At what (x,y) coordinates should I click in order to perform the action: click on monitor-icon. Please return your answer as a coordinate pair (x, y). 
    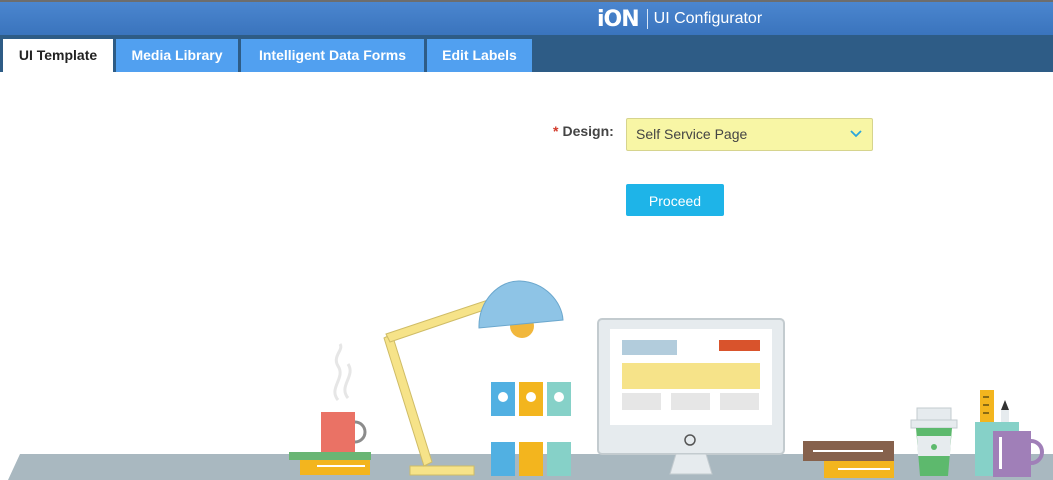
    Looking at the image, I should click on (691, 396).